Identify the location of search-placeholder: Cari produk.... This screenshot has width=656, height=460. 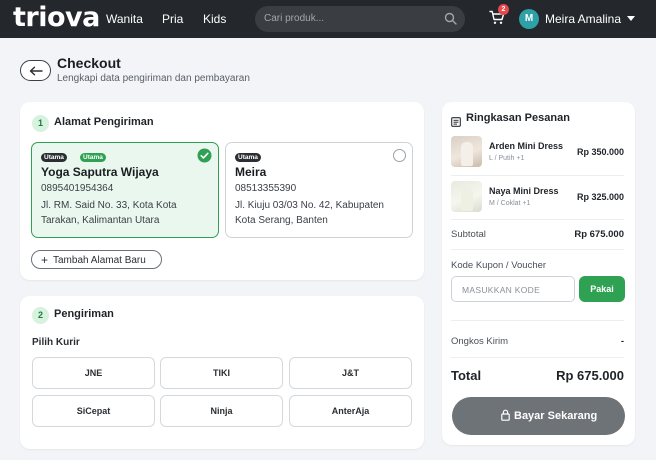
(294, 18).